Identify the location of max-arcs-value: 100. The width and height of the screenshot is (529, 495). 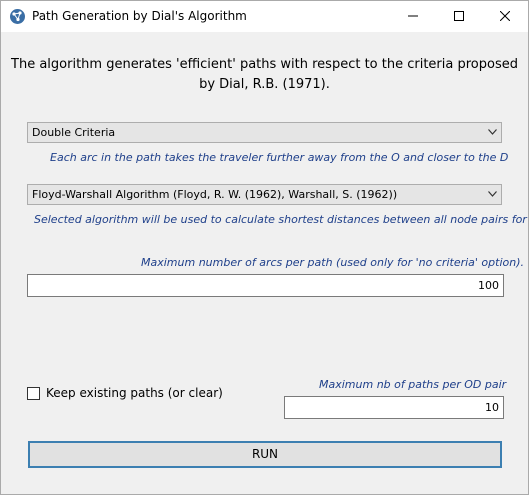
(488, 285).